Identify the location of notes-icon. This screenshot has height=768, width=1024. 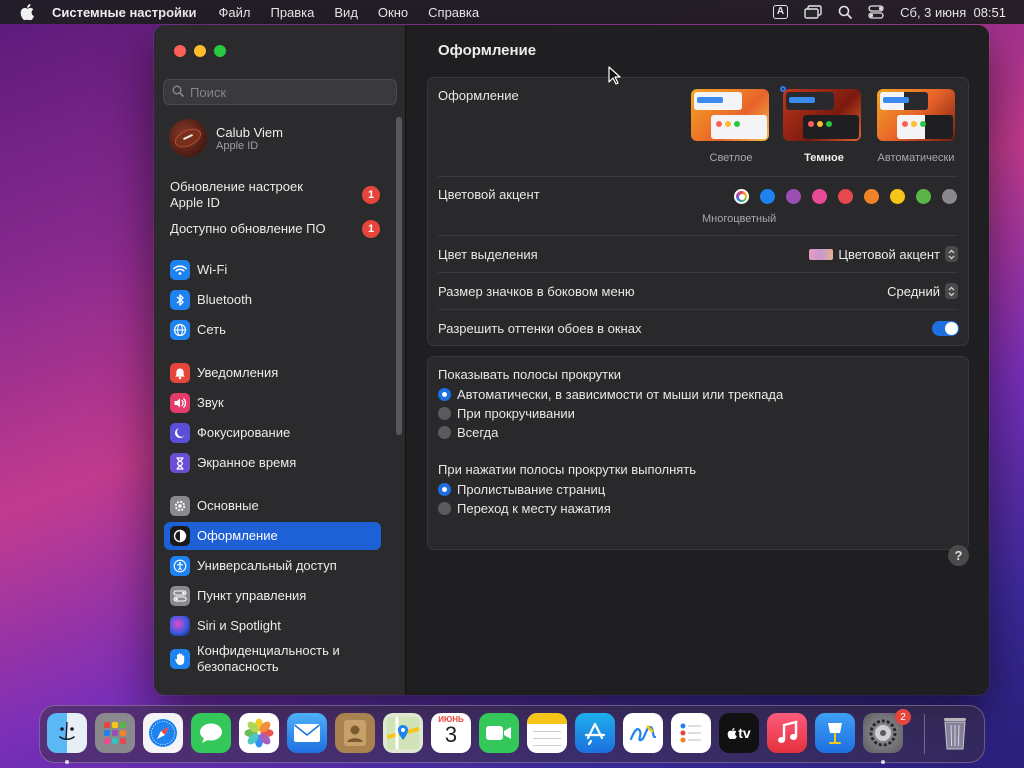
(547, 733).